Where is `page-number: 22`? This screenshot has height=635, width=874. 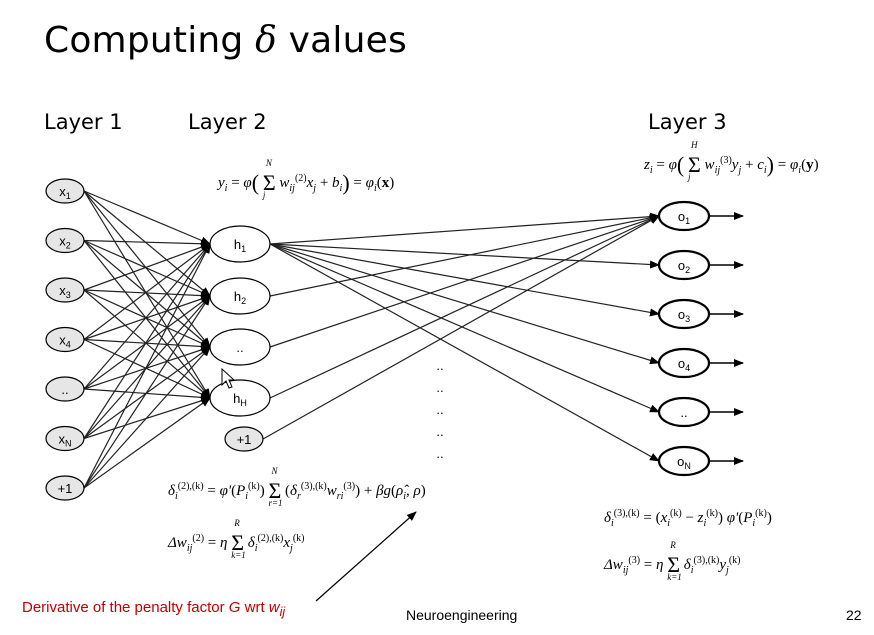 page-number: 22 is located at coordinates (854, 615).